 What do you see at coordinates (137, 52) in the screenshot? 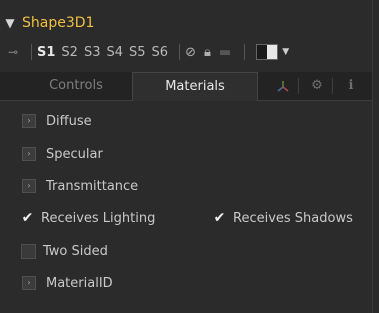
I see `slot-s5: S5` at bounding box center [137, 52].